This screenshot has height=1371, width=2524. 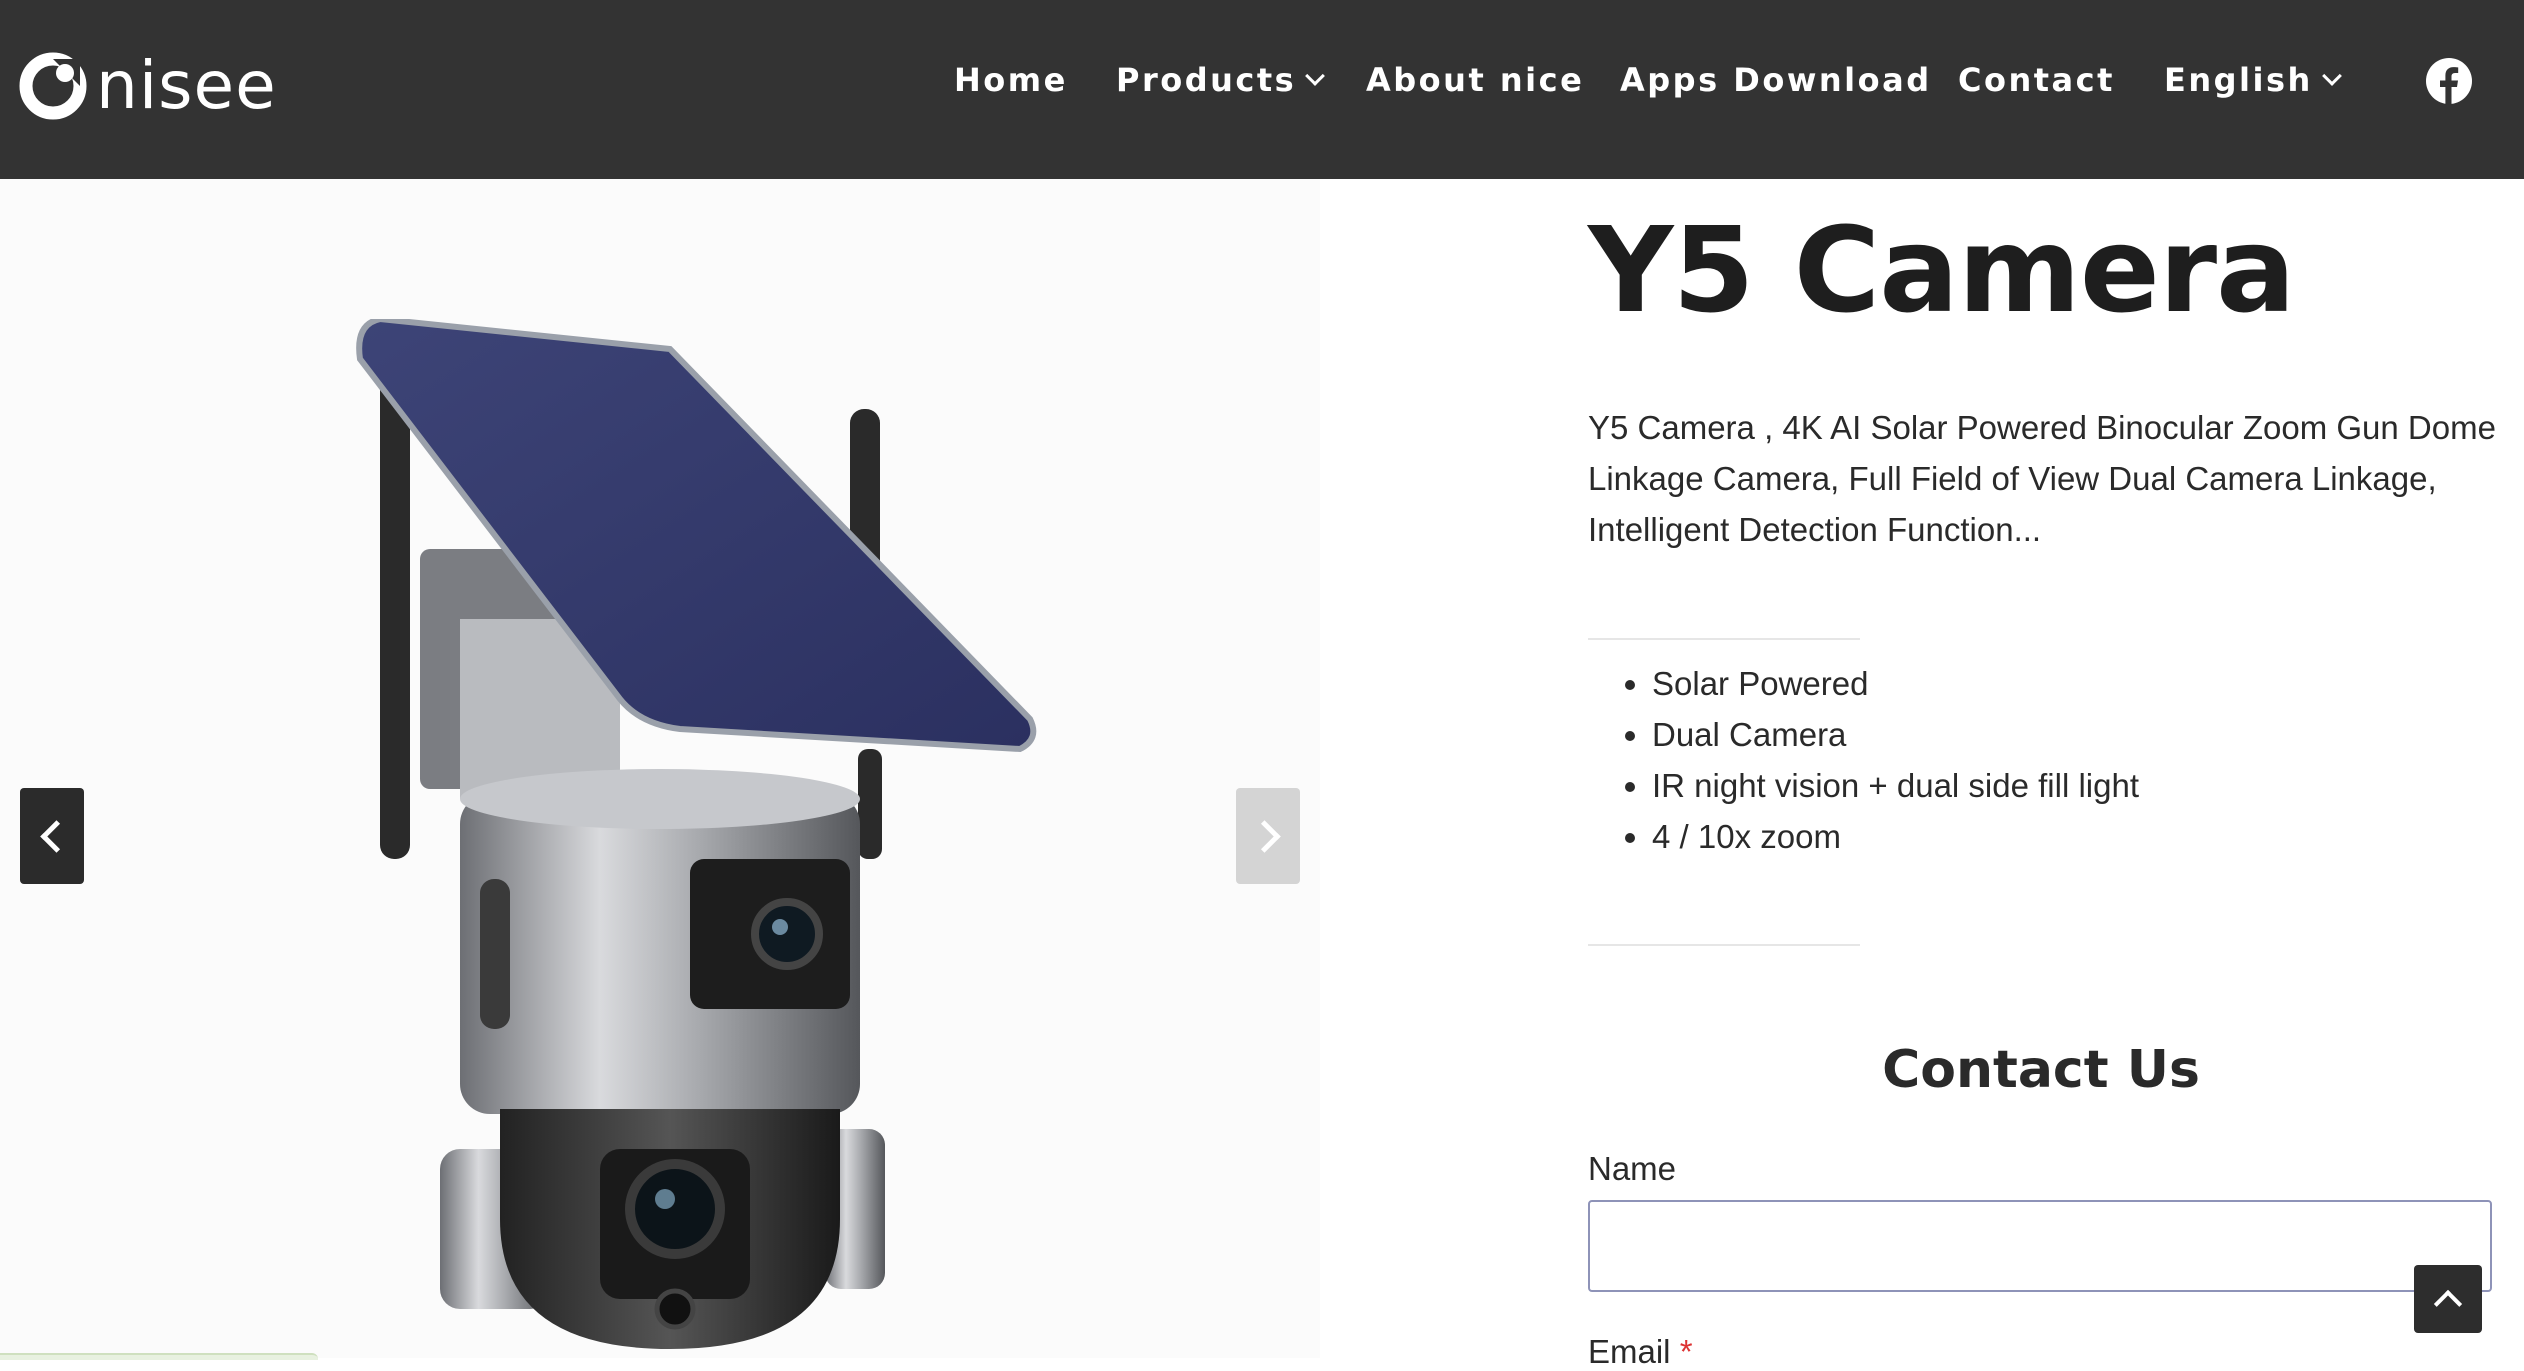 I want to click on nav-contact-label: Contact, so click(x=2036, y=80).